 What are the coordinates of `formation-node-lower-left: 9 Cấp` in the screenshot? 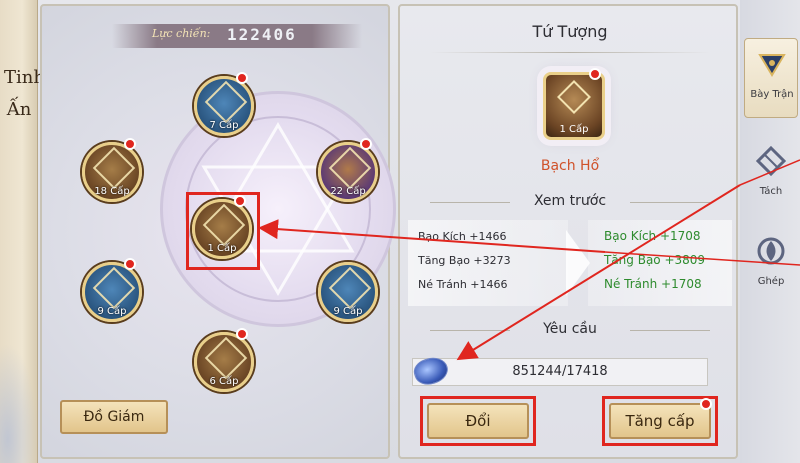 It's located at (112, 292).